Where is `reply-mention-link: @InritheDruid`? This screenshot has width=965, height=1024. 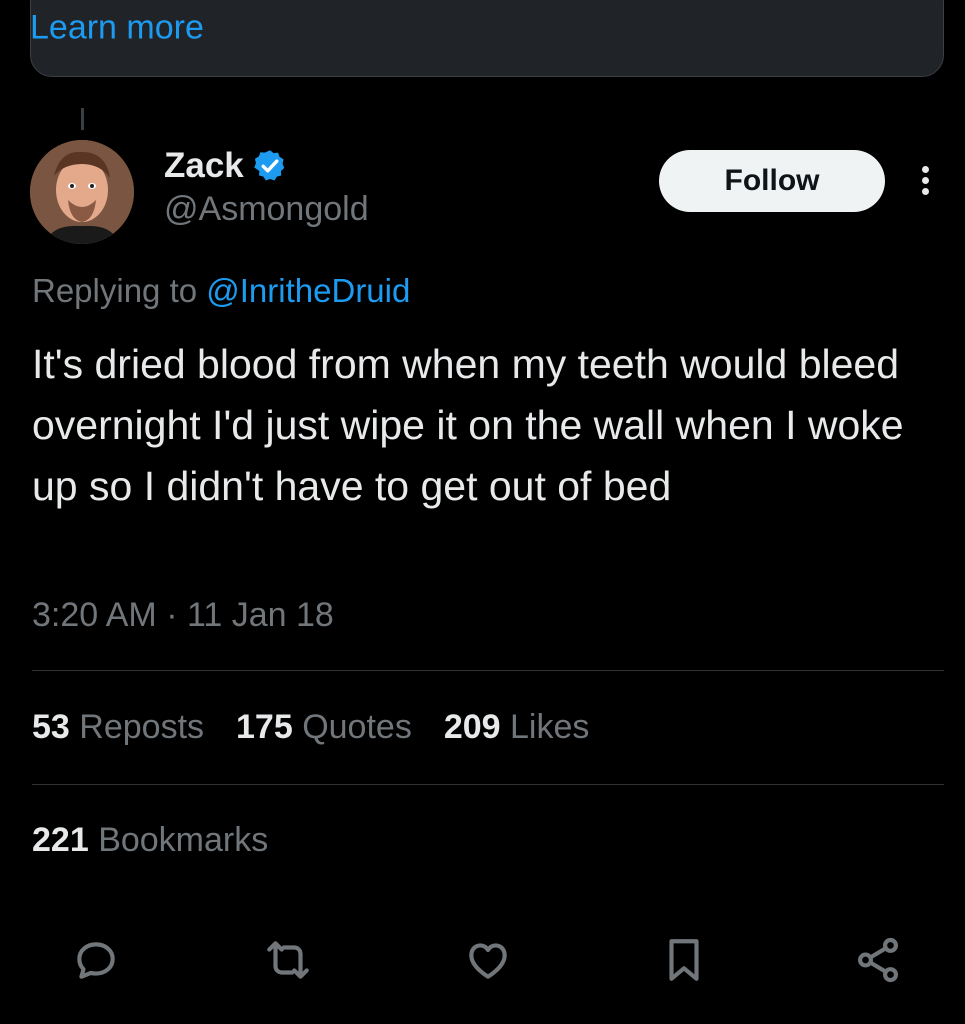 reply-mention-link: @InritheDruid is located at coordinates (308, 290).